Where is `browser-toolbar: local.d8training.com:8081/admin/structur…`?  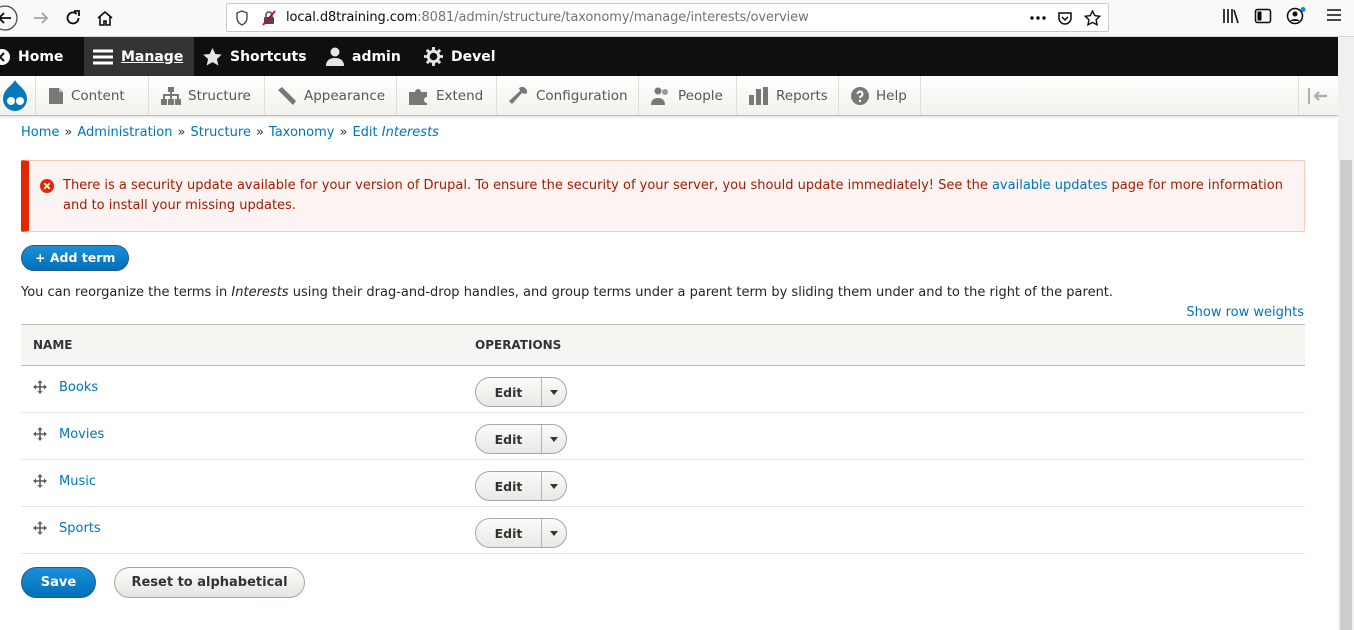 browser-toolbar: local.d8training.com:8081/admin/structur… is located at coordinates (677, 18).